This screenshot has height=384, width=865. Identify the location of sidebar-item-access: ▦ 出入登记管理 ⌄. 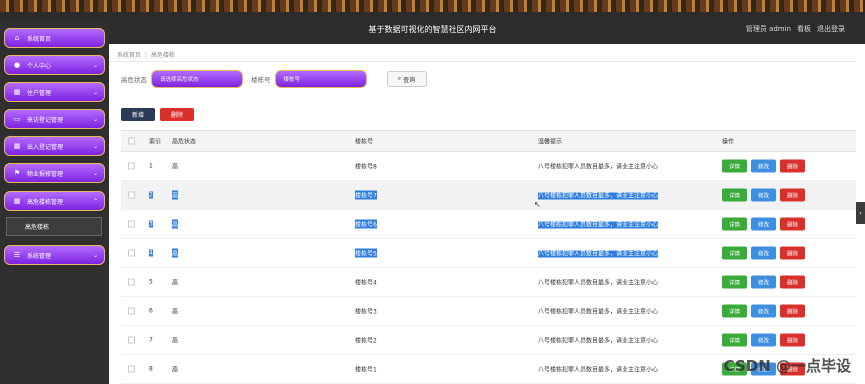
(54, 146).